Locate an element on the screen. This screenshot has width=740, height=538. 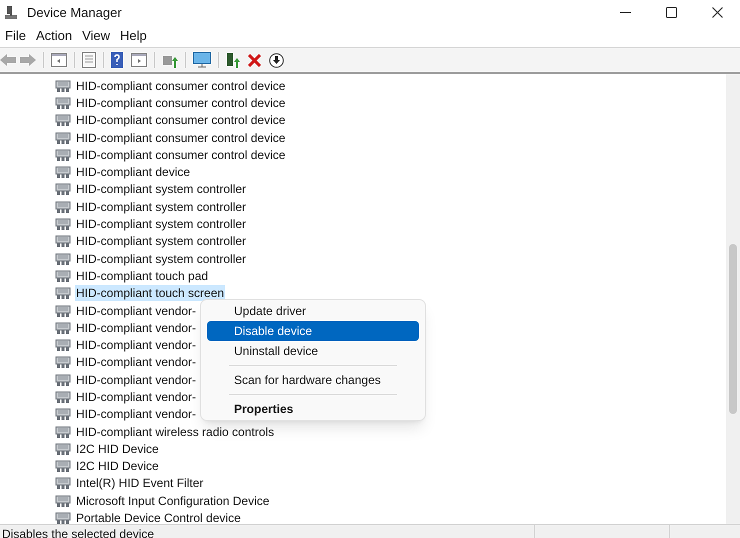
device-item: HID-compliant touch screen is located at coordinates (150, 293).